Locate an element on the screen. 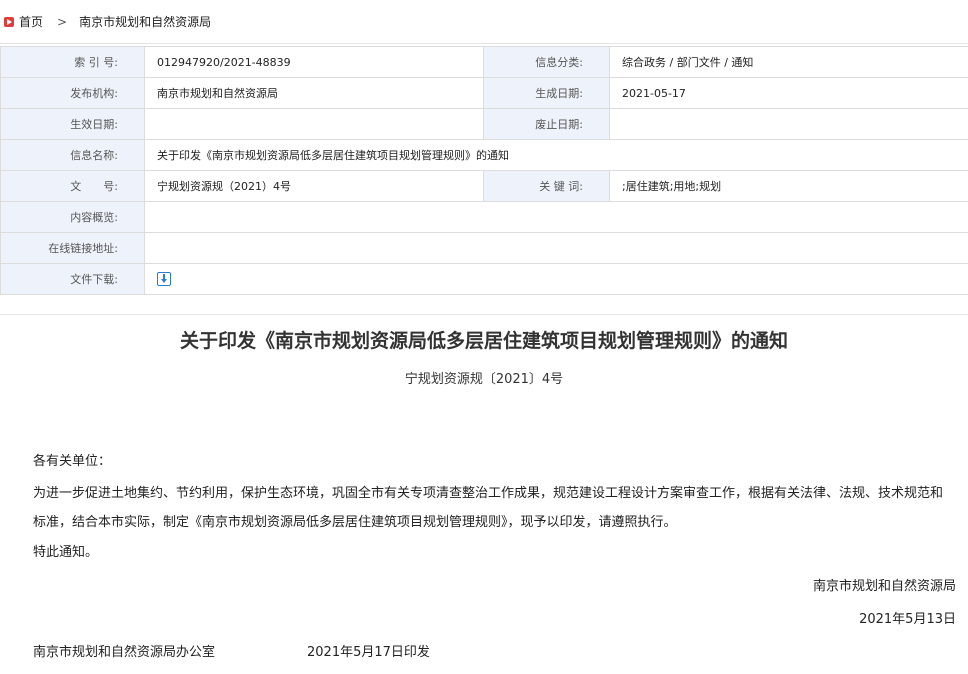  salutation: 各有关单位： is located at coordinates (72, 461).